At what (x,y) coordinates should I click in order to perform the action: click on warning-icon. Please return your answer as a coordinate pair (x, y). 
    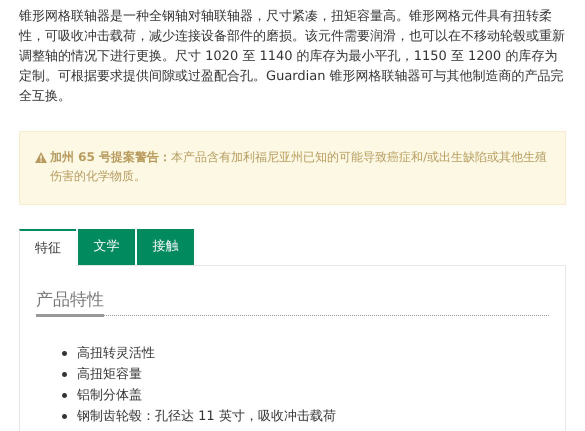
    Looking at the image, I should click on (41, 157).